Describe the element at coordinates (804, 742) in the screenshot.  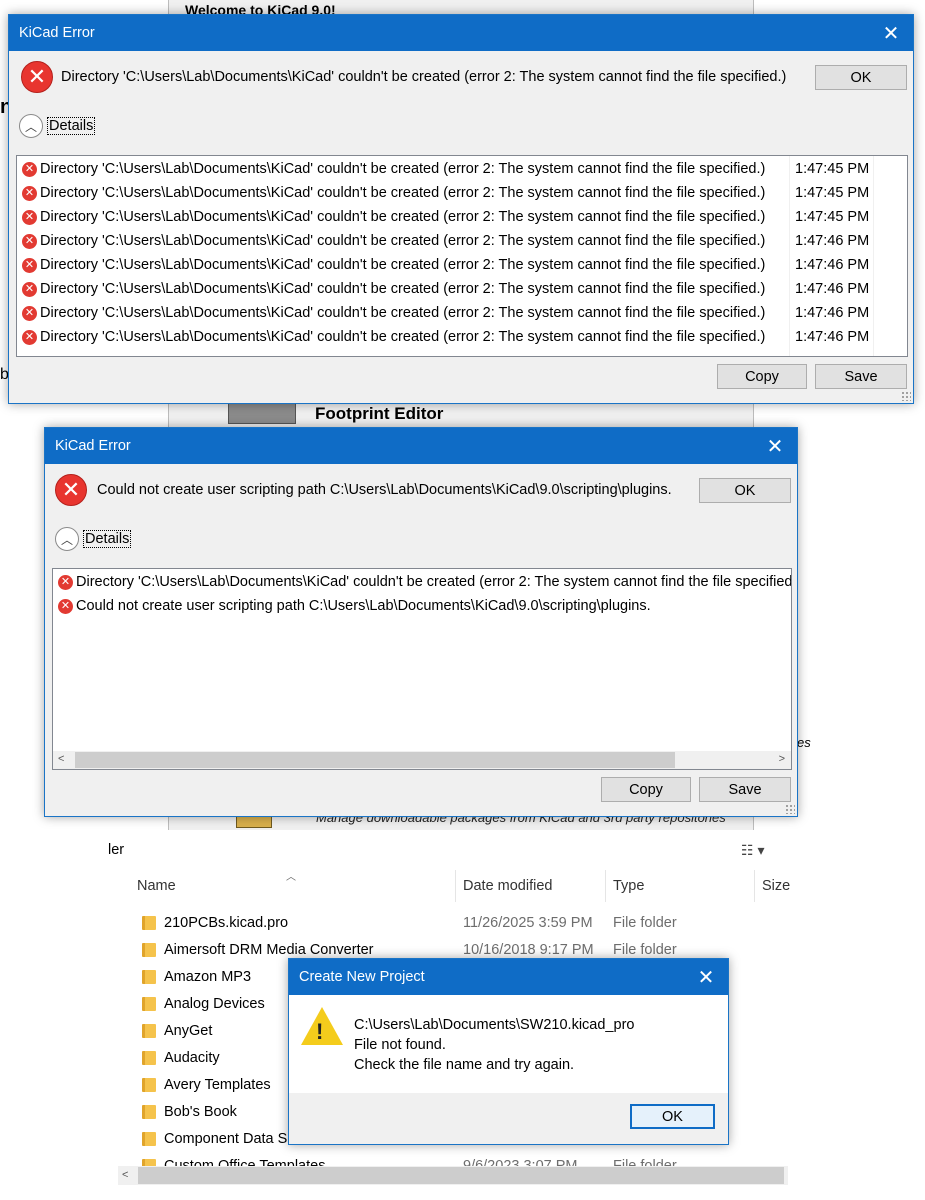
I see `background-fragment: es` at that location.